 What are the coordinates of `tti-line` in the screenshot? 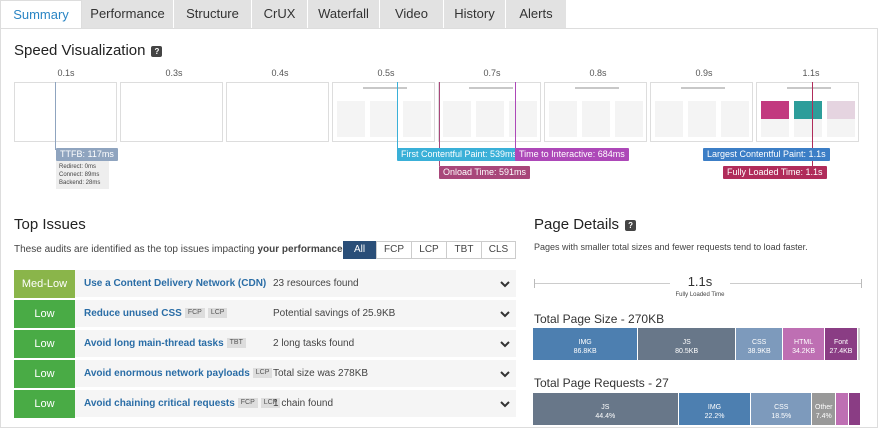 It's located at (515, 116).